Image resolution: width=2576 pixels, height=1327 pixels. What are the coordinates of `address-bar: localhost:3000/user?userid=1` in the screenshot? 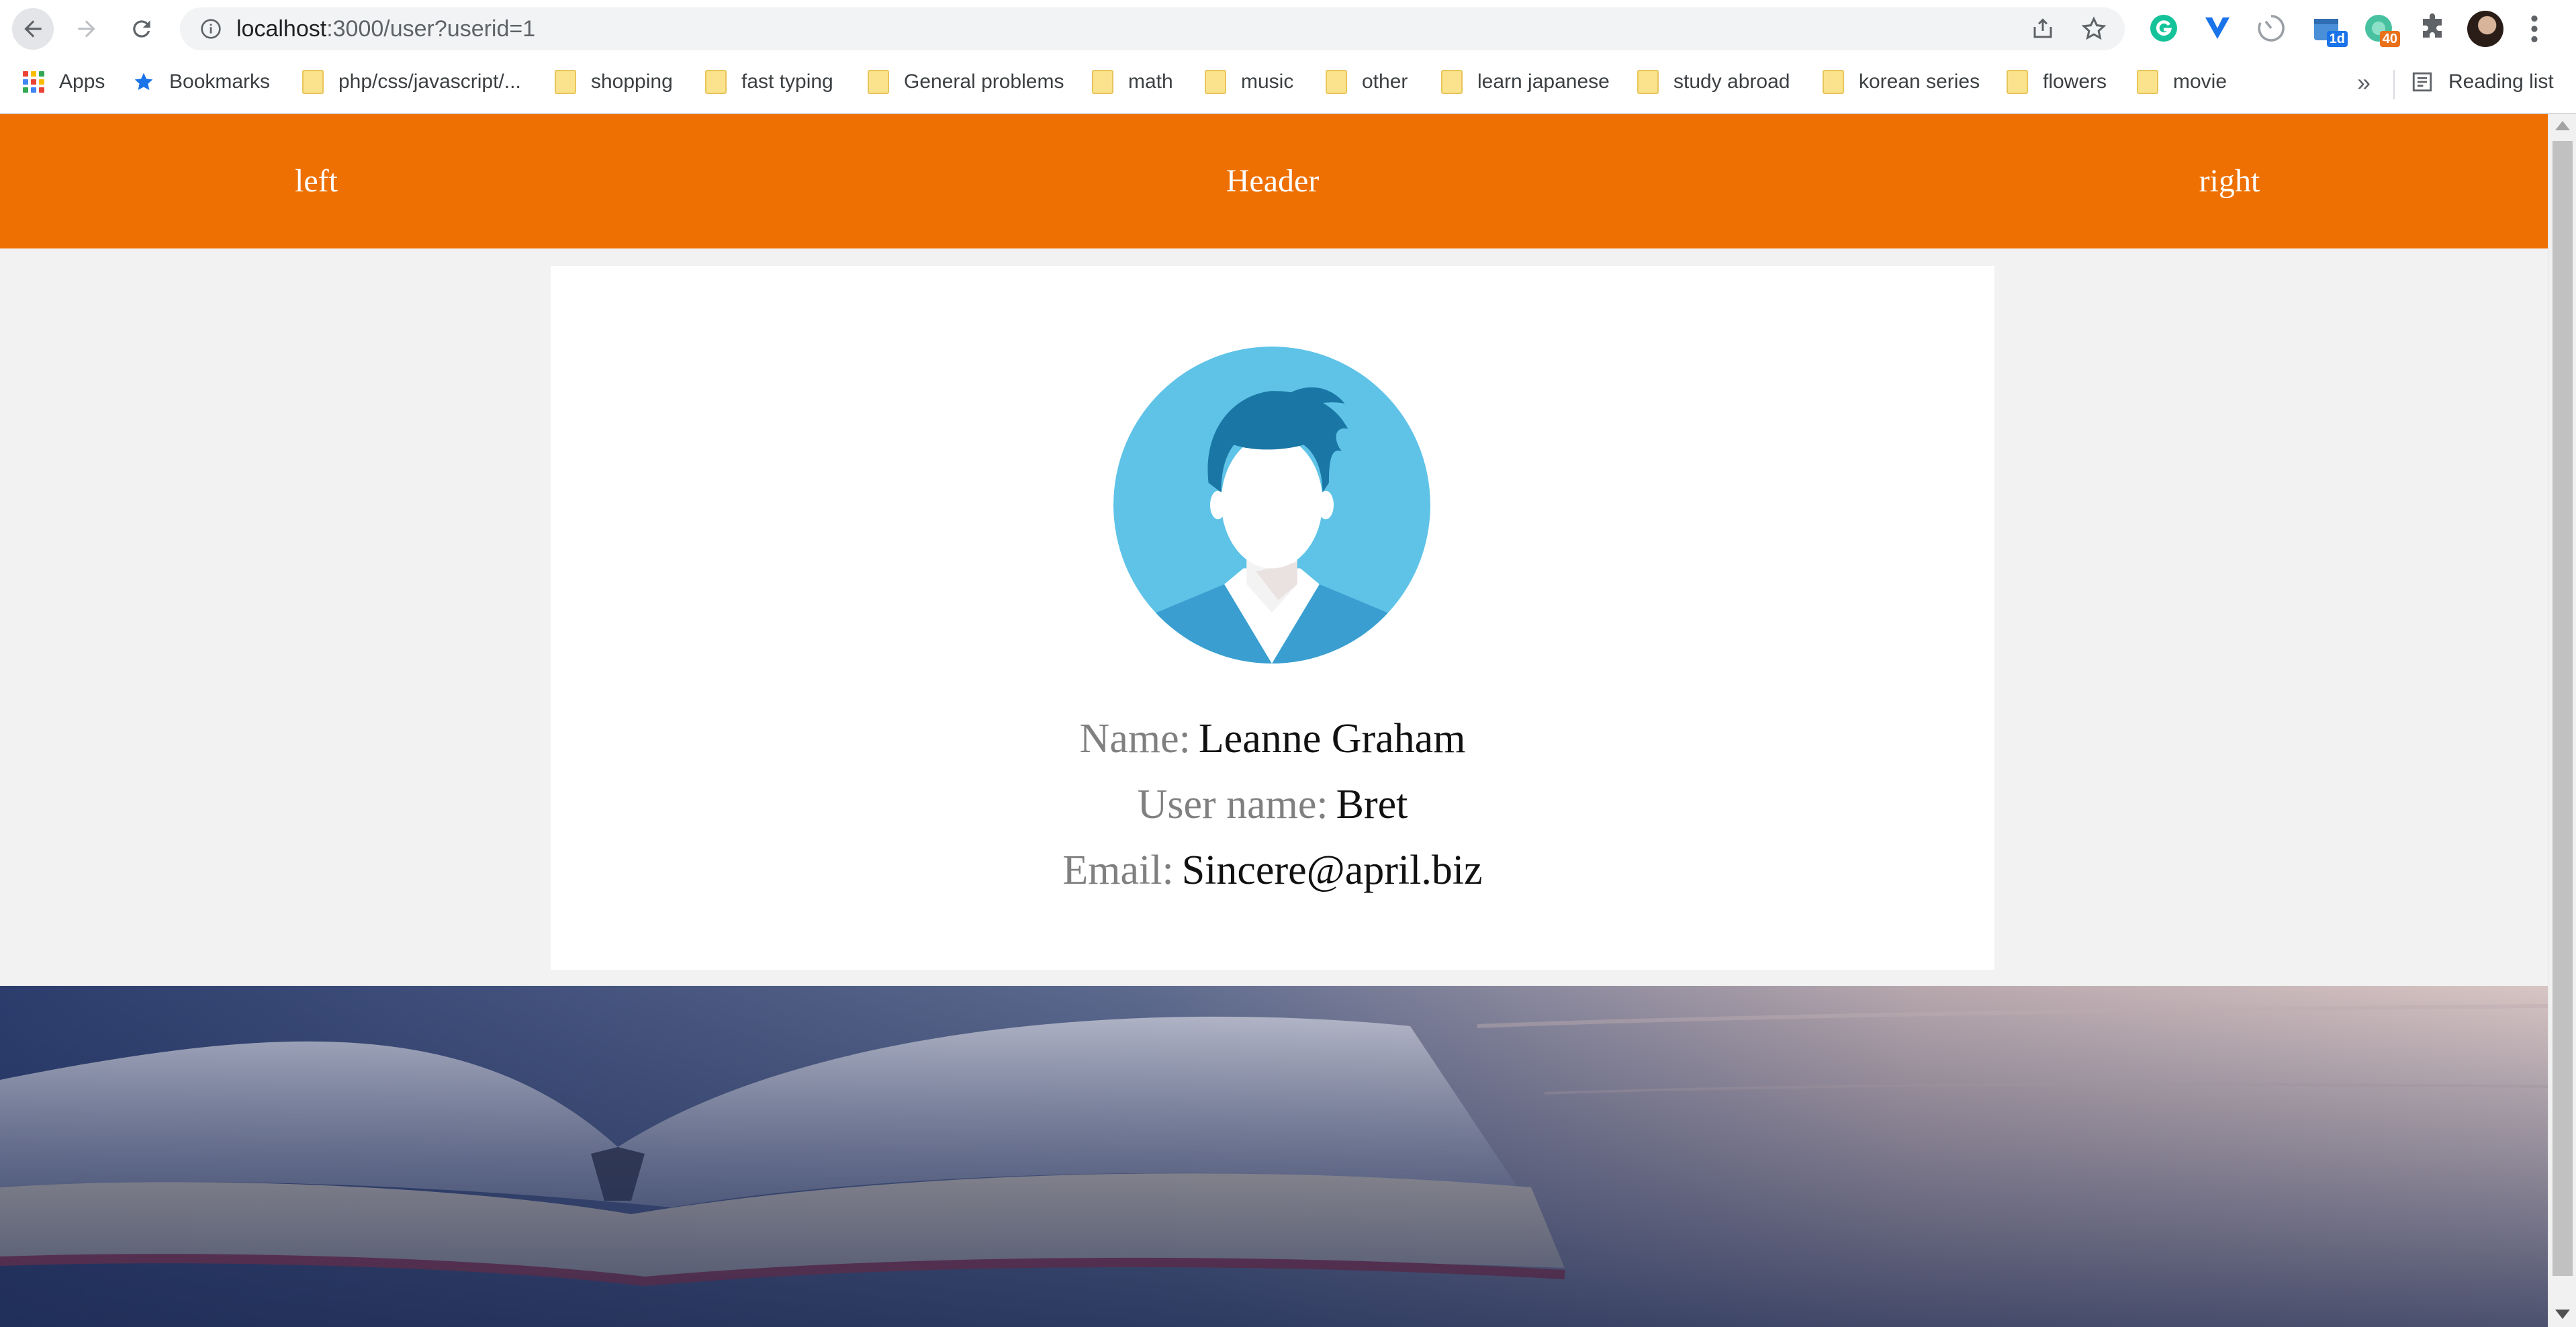 It's located at (1152, 29).